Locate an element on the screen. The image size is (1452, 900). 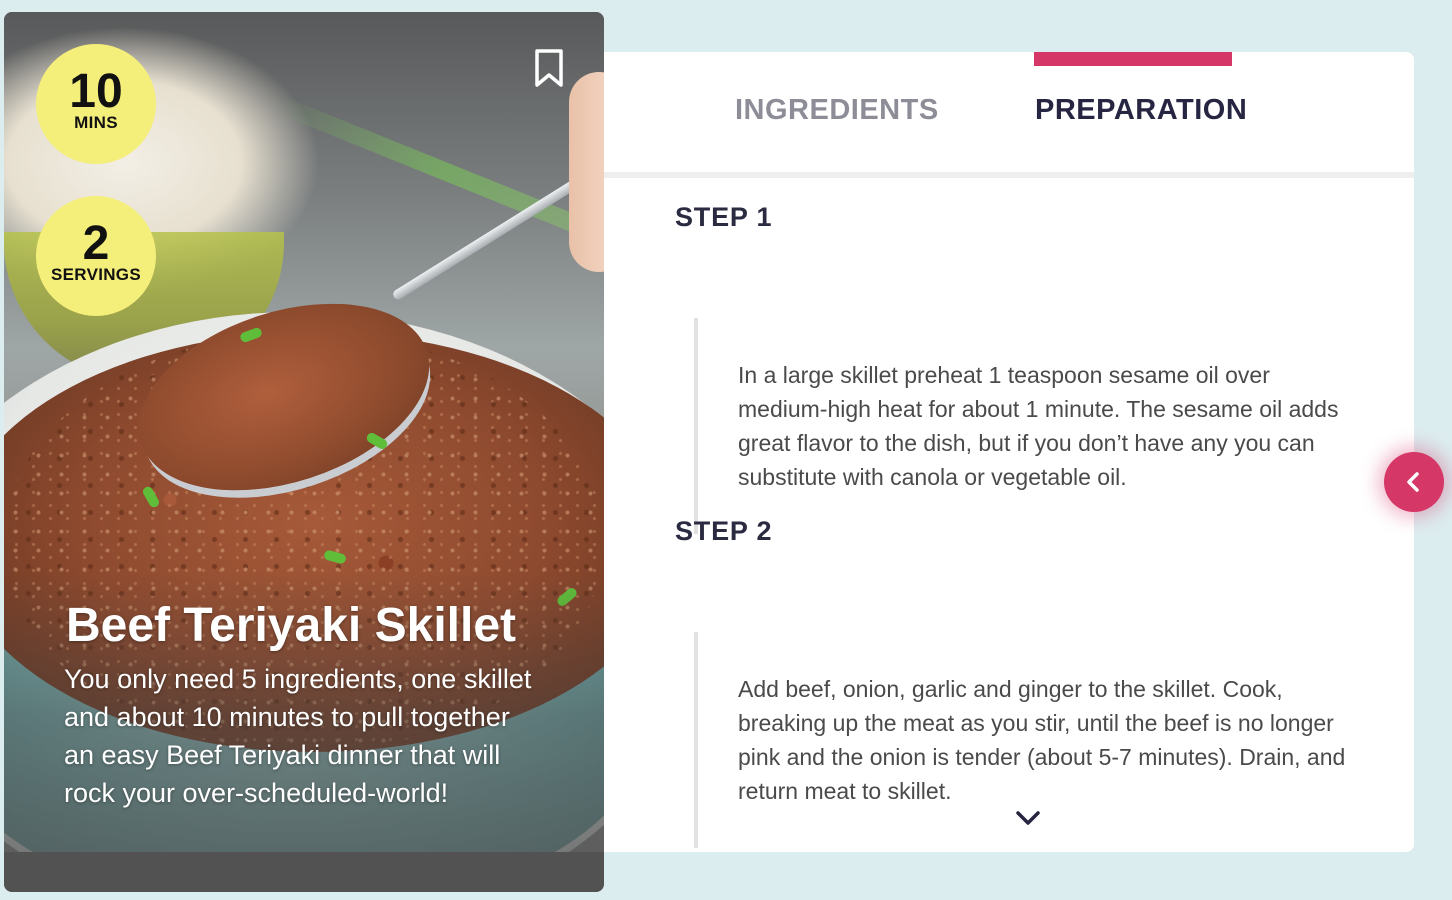
tab-preparation: PREPARATION is located at coordinates (1141, 110).